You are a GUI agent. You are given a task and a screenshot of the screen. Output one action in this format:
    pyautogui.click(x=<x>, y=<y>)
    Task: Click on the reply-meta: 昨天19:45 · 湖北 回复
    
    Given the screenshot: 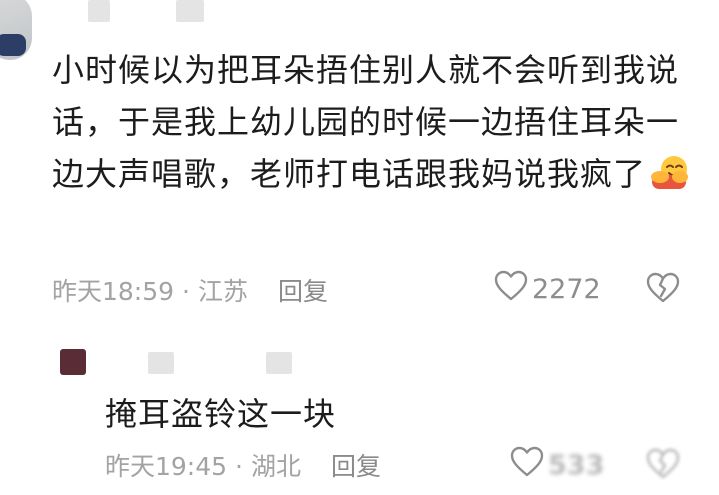 What is the action you would take?
    pyautogui.click(x=243, y=465)
    